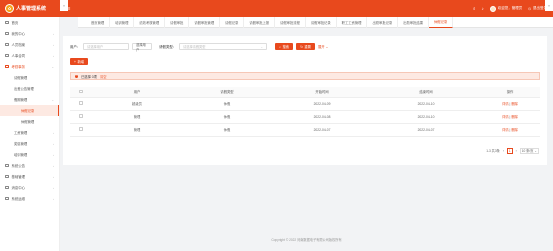  I want to click on search-button: ⌕ 搜索, so click(284, 46).